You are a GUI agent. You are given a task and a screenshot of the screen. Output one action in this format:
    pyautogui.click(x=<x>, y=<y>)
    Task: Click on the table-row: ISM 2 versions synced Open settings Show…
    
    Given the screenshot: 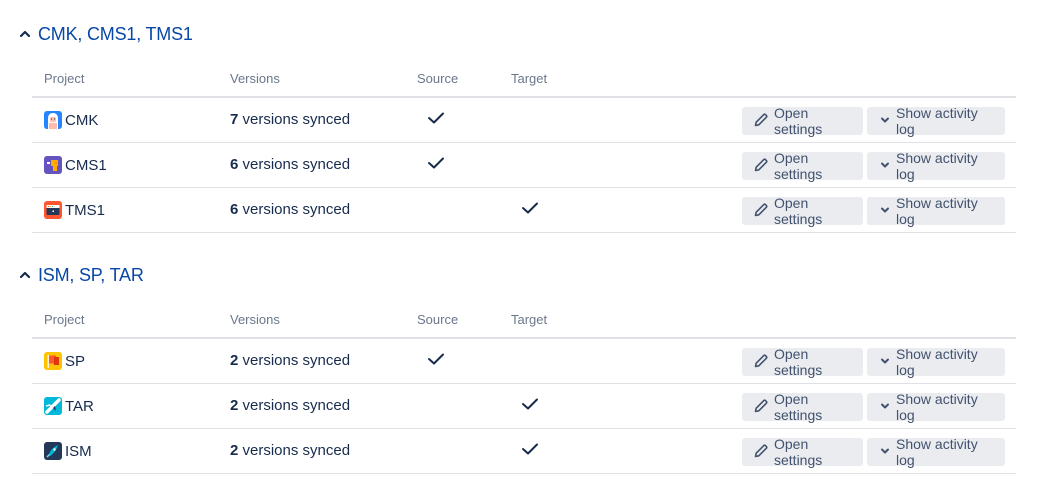 What is the action you would take?
    pyautogui.click(x=524, y=451)
    